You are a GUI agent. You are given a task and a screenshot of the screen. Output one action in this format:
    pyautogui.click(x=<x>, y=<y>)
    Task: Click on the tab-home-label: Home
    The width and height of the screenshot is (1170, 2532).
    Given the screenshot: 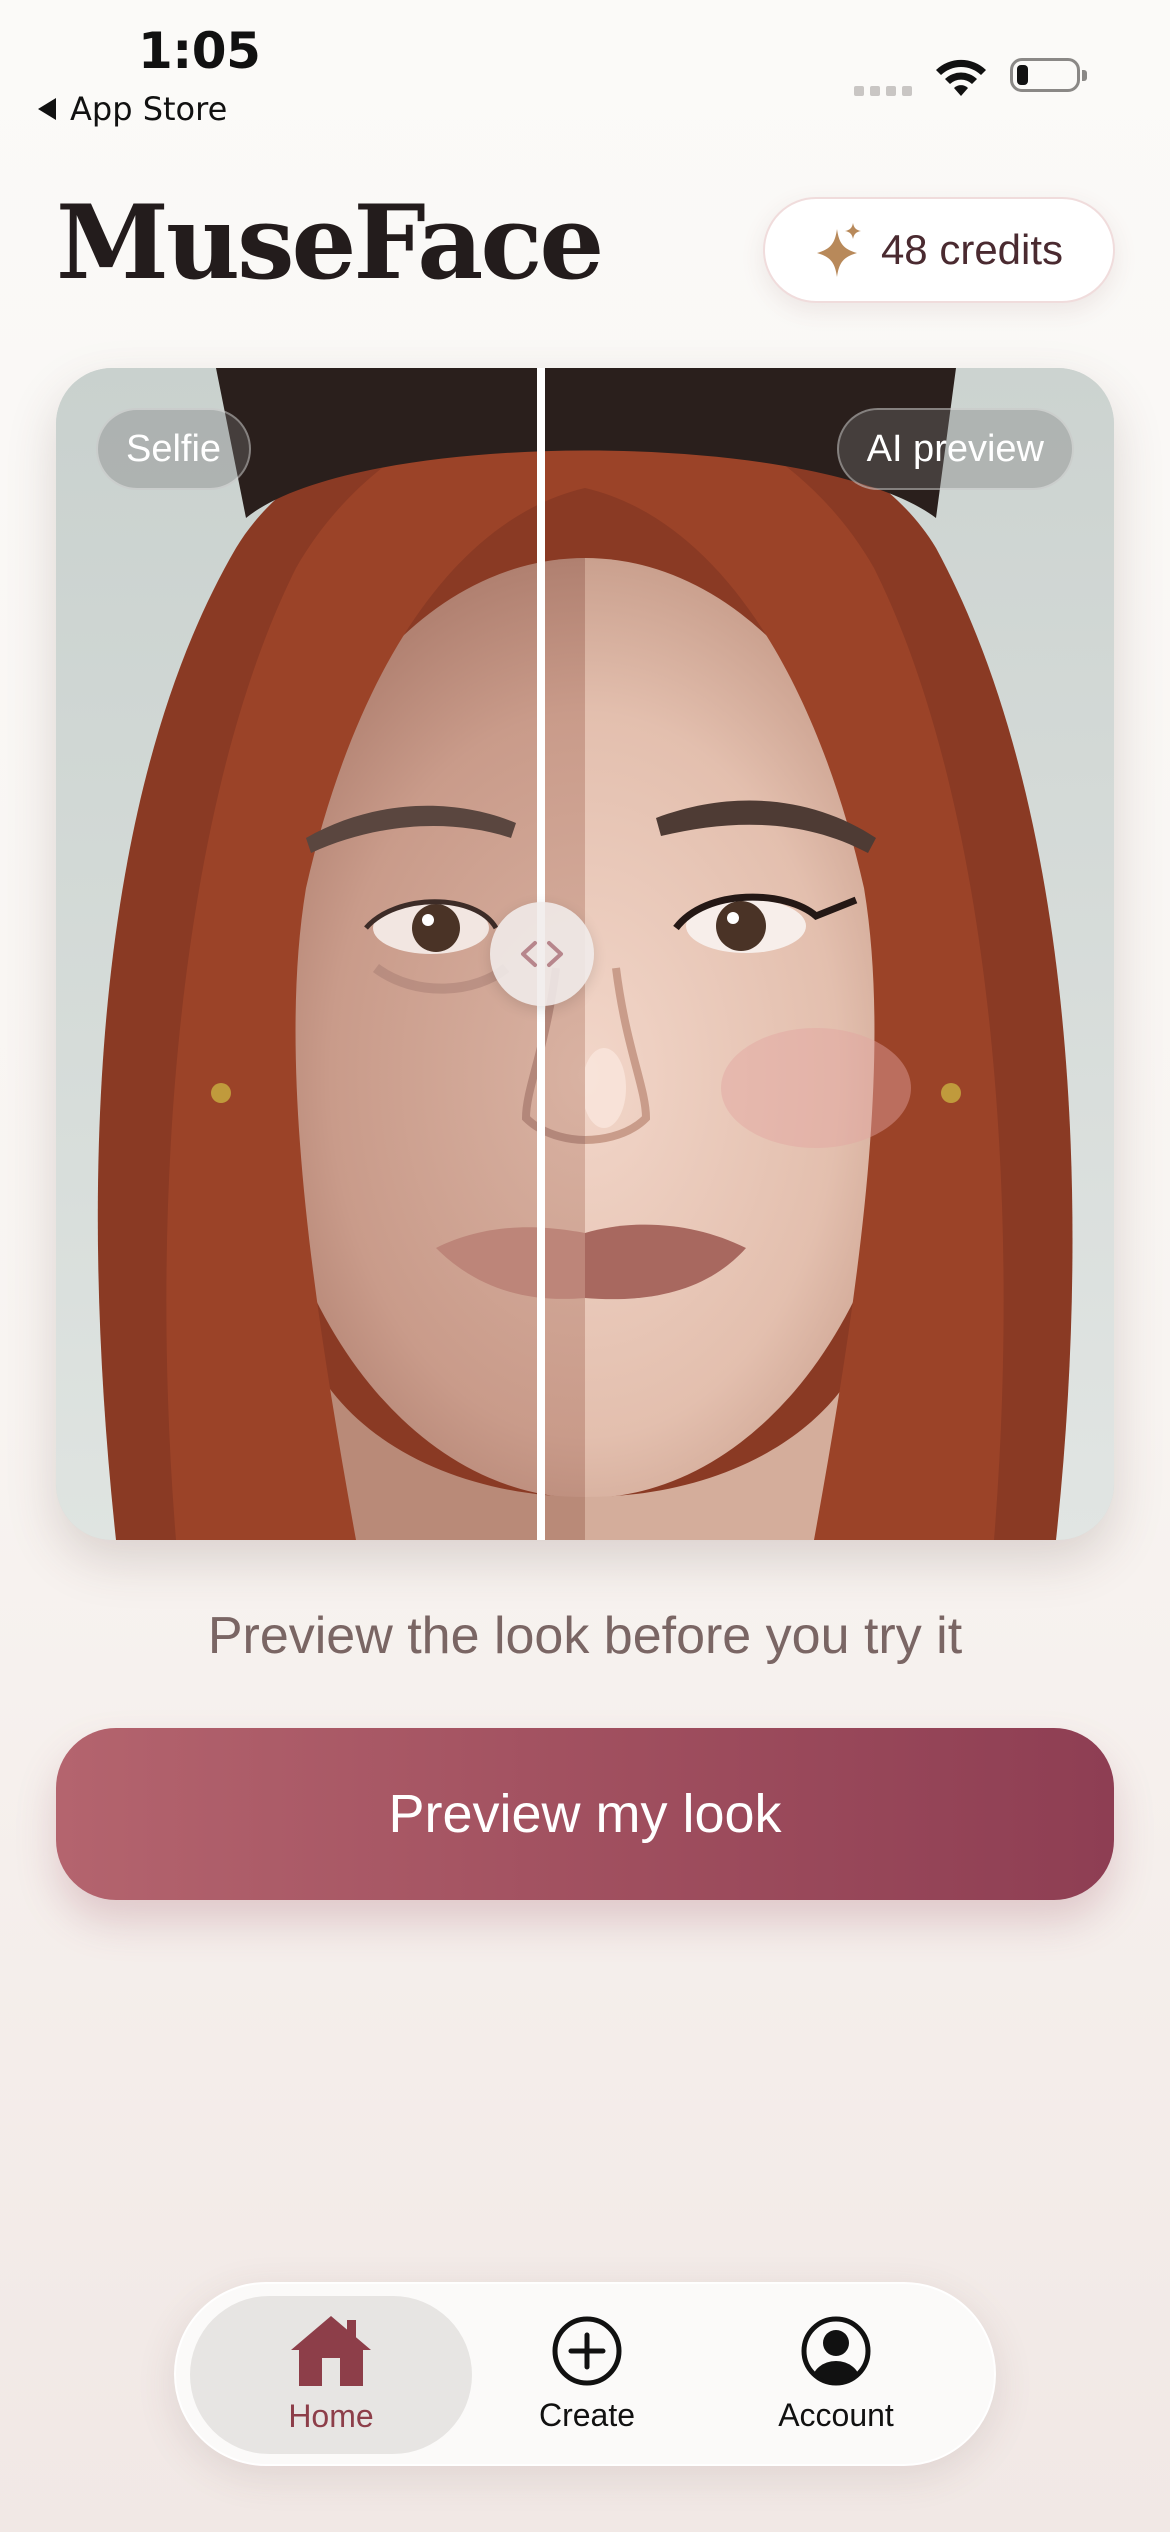 What is the action you would take?
    pyautogui.click(x=331, y=2415)
    